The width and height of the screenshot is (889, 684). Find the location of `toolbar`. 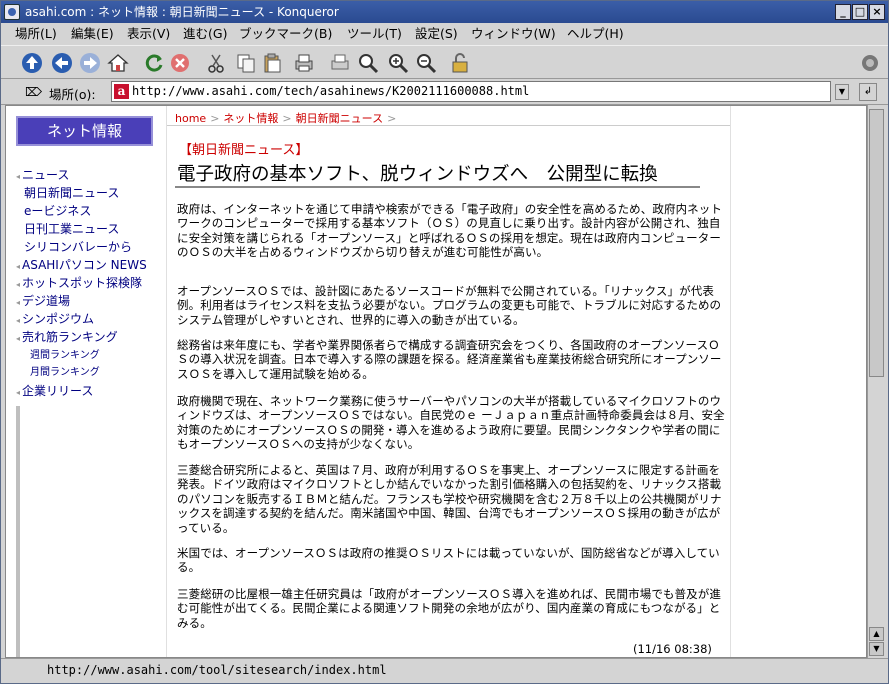

toolbar is located at coordinates (444, 62).